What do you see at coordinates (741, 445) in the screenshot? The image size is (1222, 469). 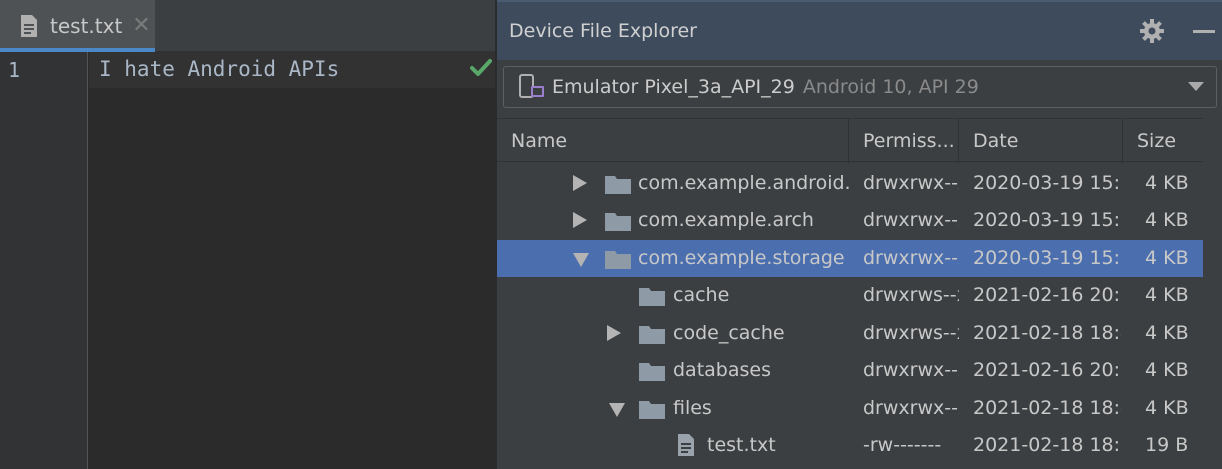 I see `file-name: test.txt` at bounding box center [741, 445].